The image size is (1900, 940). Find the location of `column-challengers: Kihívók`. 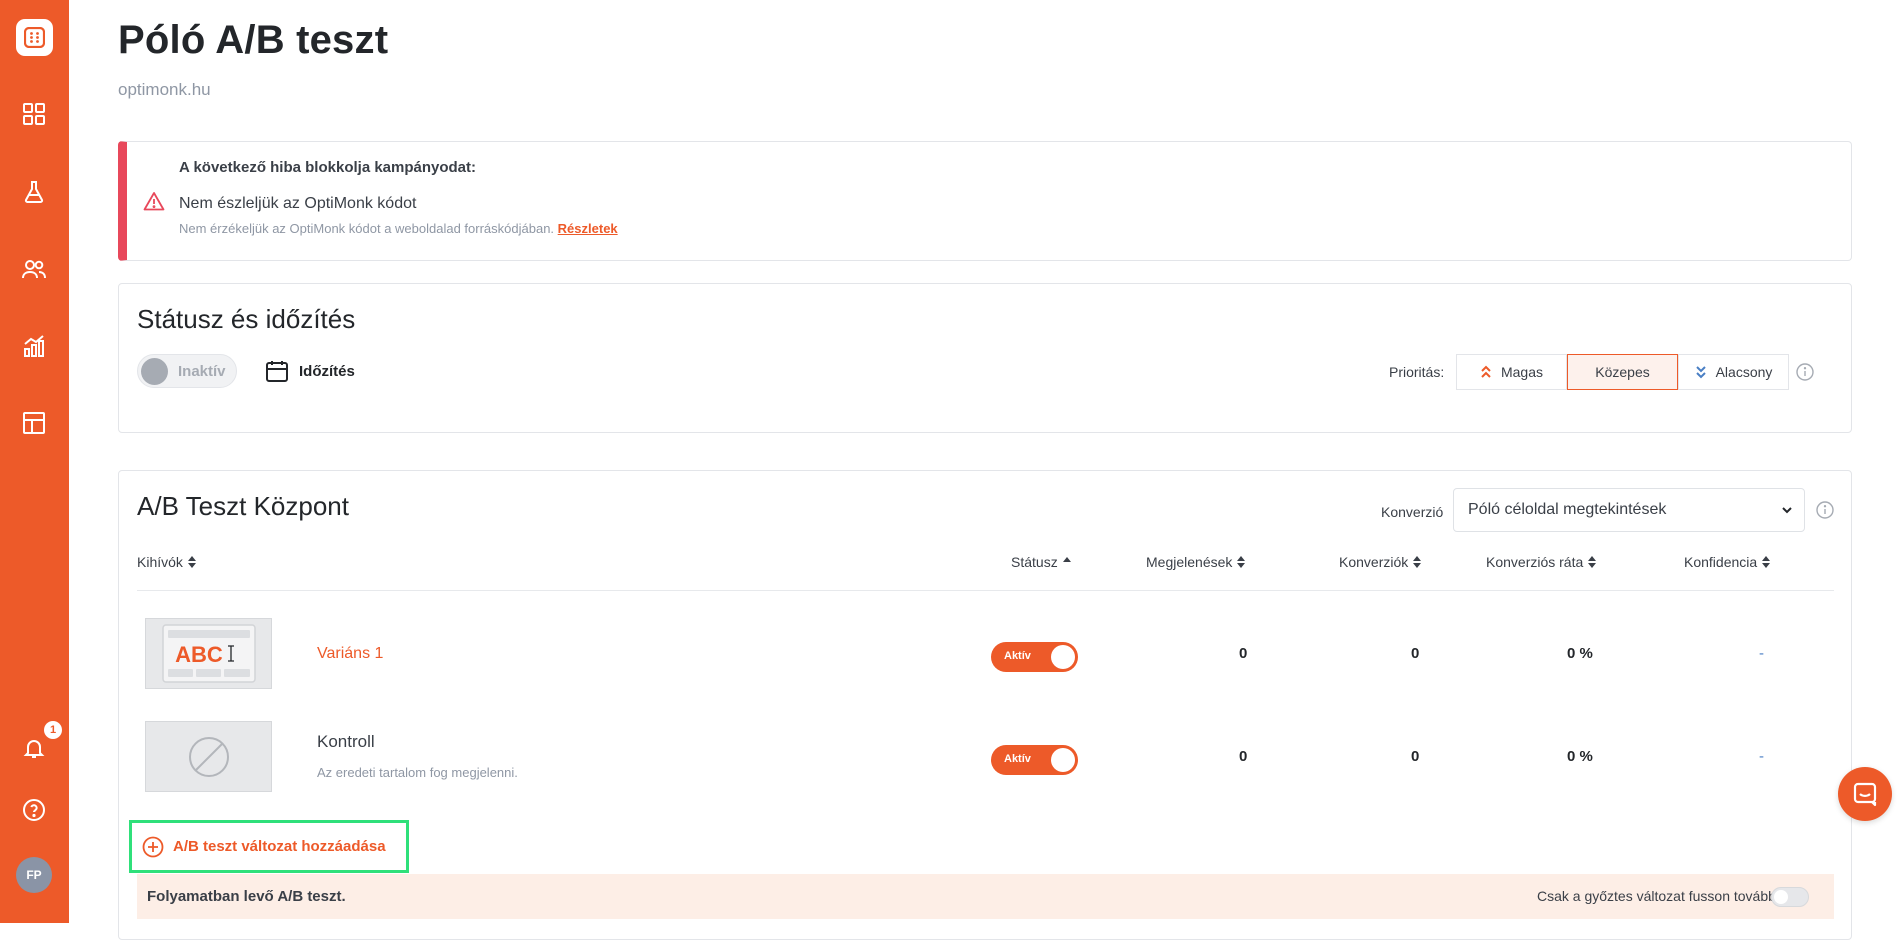

column-challengers: Kihívók is located at coordinates (166, 562).